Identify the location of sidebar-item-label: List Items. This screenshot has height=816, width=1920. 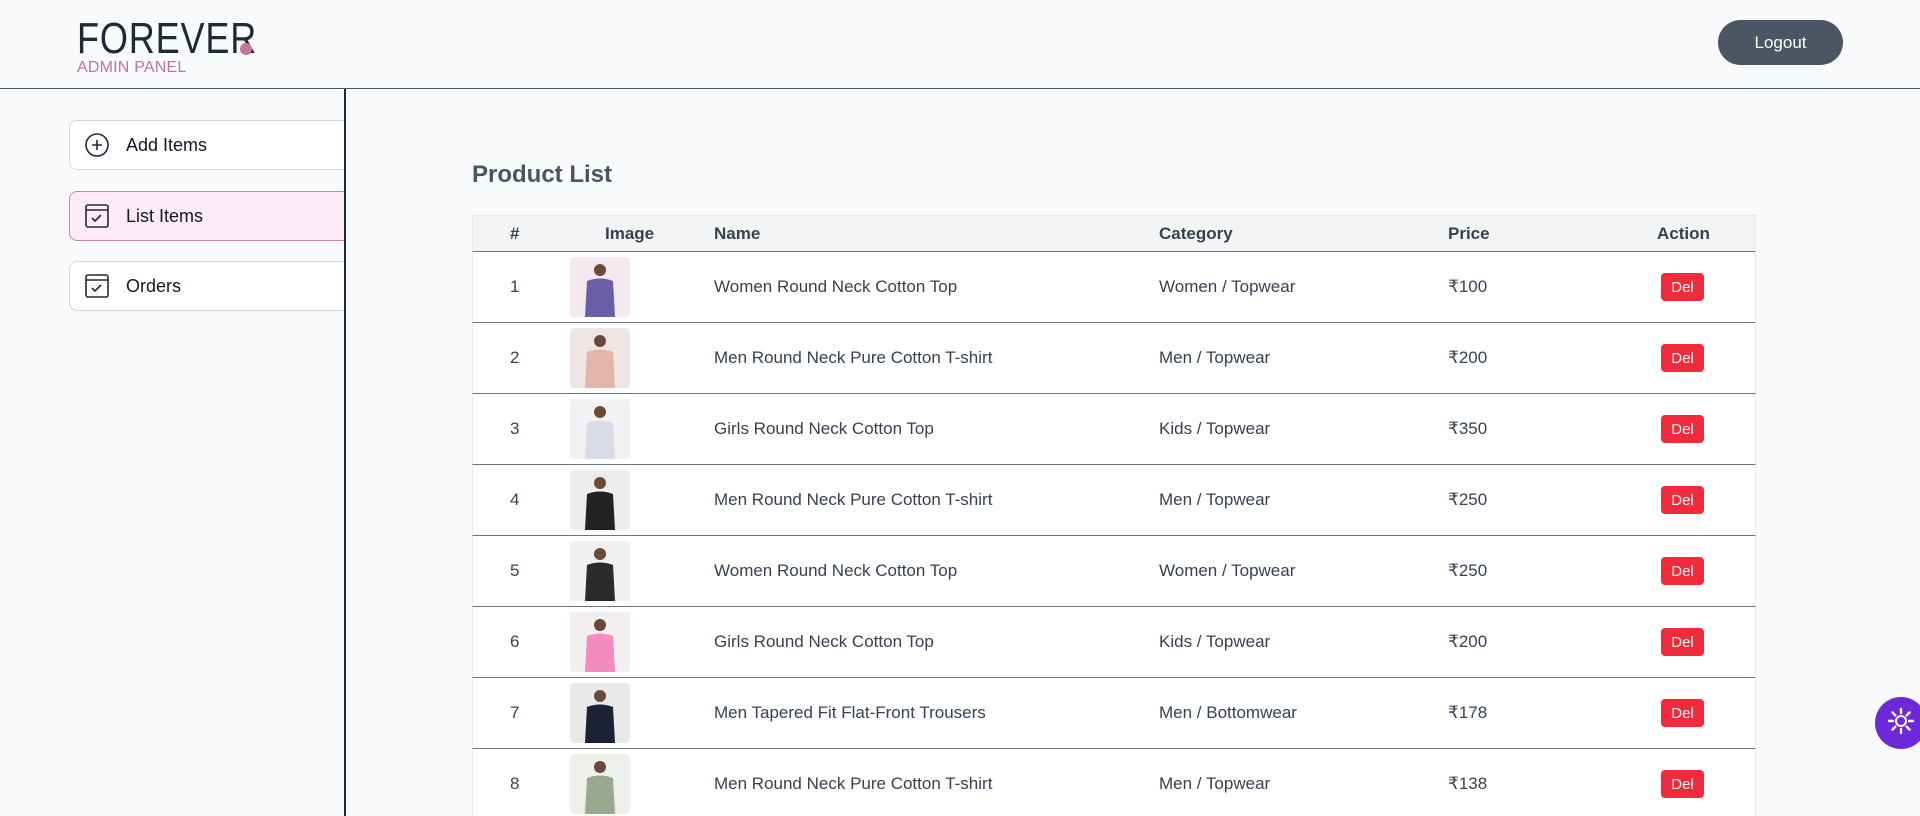
(165, 215).